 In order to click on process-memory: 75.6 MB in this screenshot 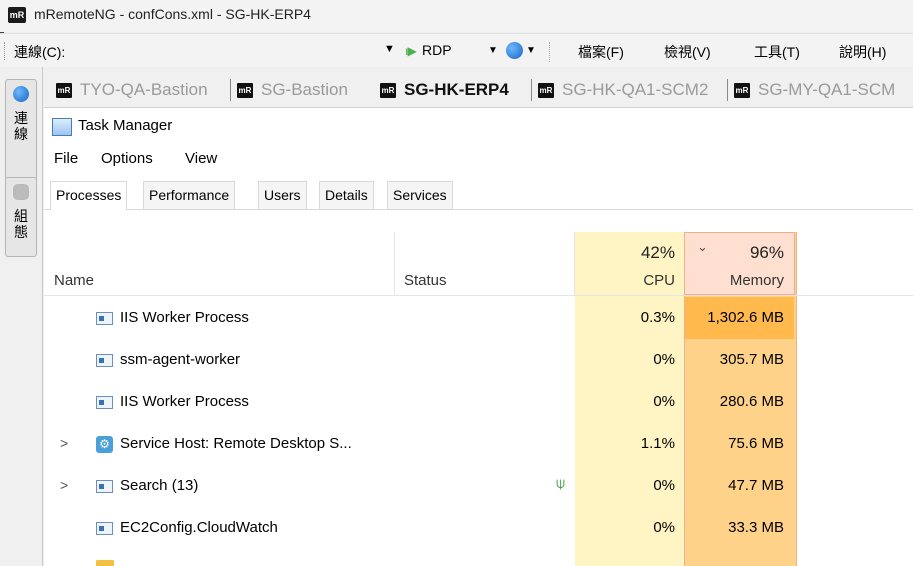, I will do `click(756, 443)`.